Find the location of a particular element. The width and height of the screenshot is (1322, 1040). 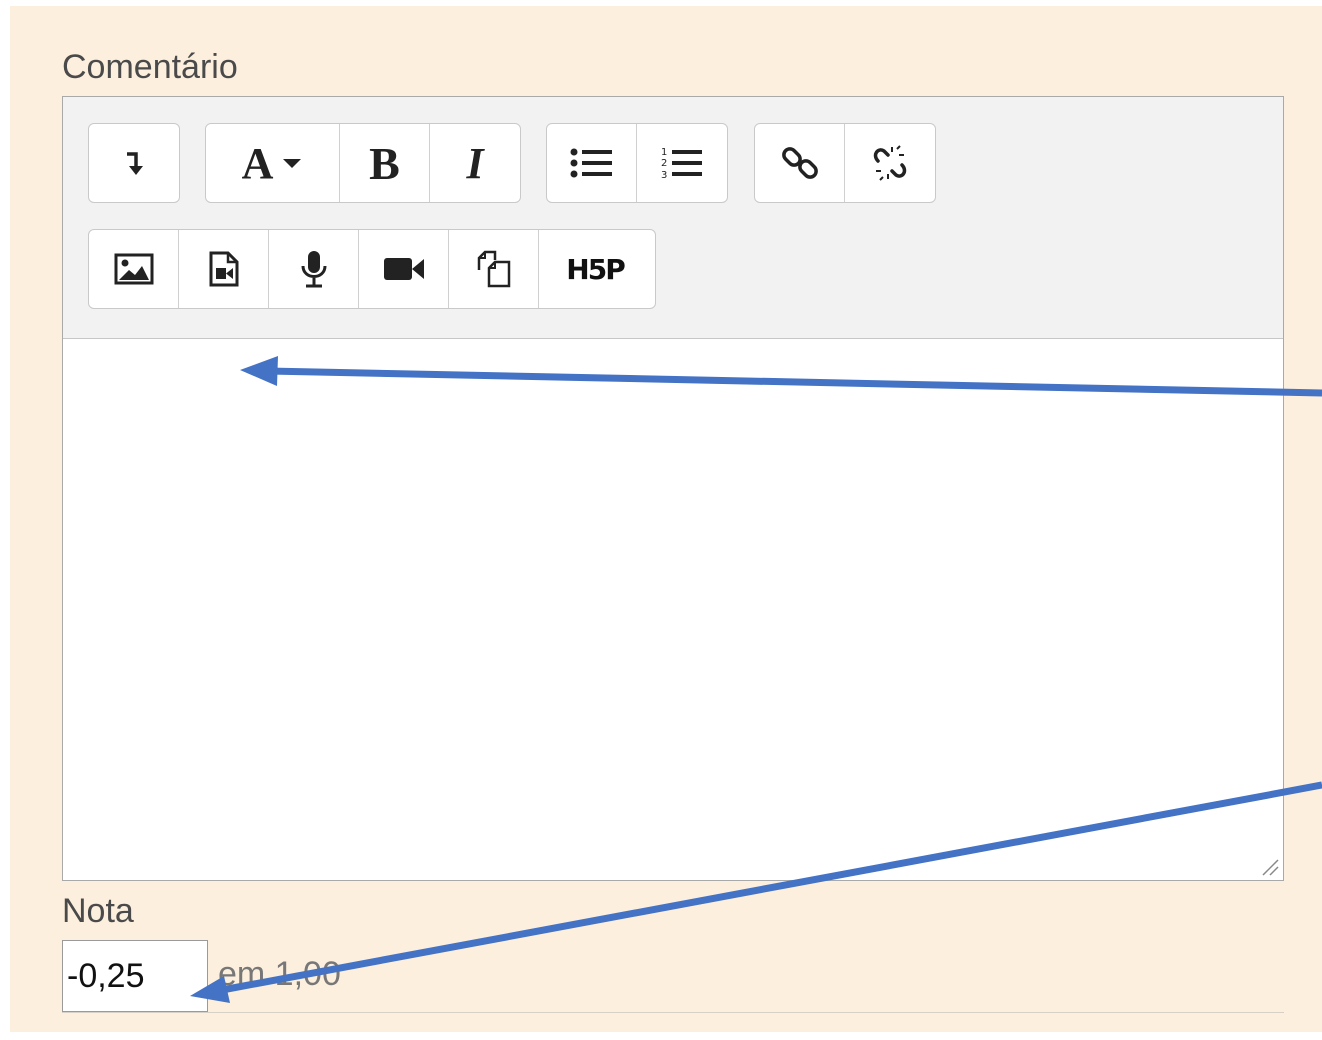

record-video-button is located at coordinates (404, 269).